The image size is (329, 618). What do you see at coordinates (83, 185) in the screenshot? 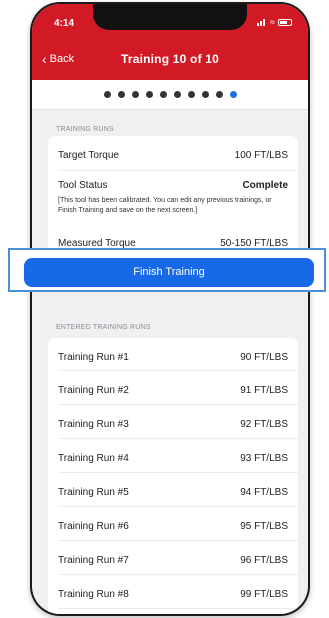
I see `tool-status-label: Tool Status` at bounding box center [83, 185].